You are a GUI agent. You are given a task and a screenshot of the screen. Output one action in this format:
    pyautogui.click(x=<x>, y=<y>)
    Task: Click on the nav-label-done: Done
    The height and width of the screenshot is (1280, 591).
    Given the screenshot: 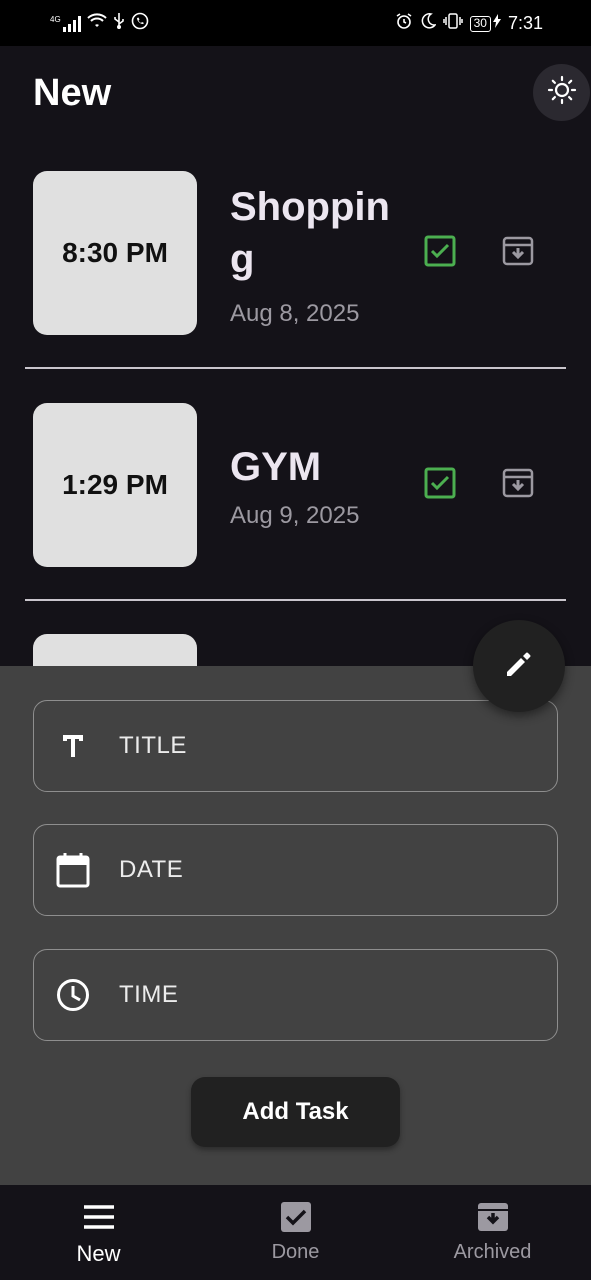 What is the action you would take?
    pyautogui.click(x=295, y=1252)
    